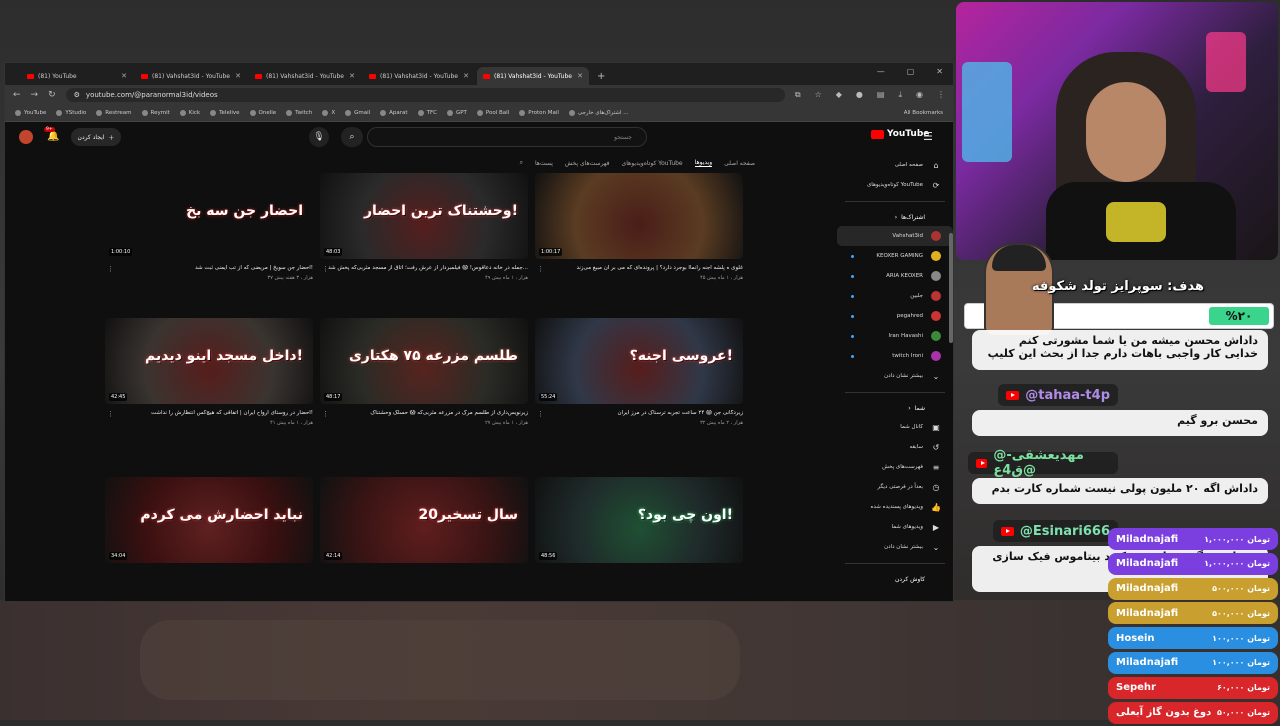 The width and height of the screenshot is (1280, 726). What do you see at coordinates (900, 134) in the screenshot?
I see `youtube-logo: YouTube` at bounding box center [900, 134].